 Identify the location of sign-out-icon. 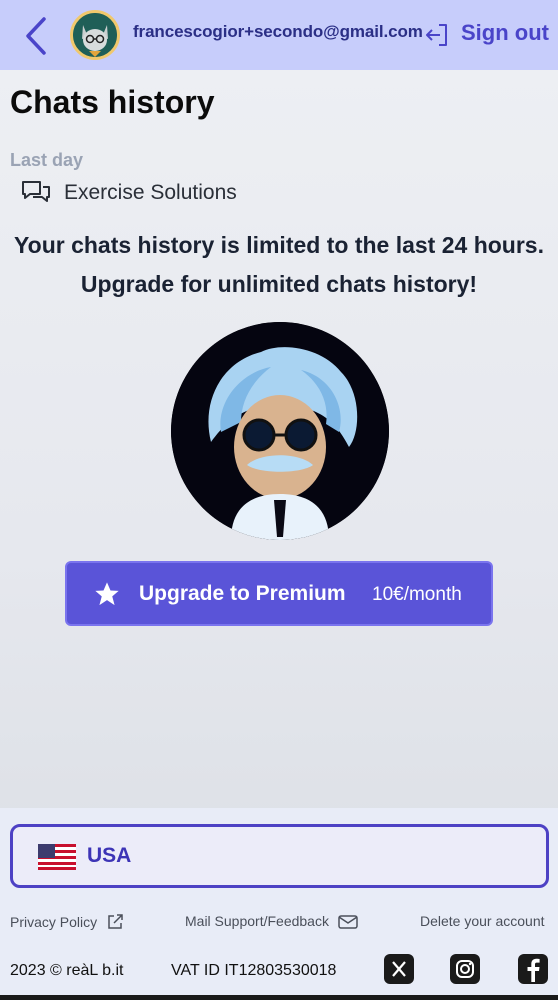
(437, 35).